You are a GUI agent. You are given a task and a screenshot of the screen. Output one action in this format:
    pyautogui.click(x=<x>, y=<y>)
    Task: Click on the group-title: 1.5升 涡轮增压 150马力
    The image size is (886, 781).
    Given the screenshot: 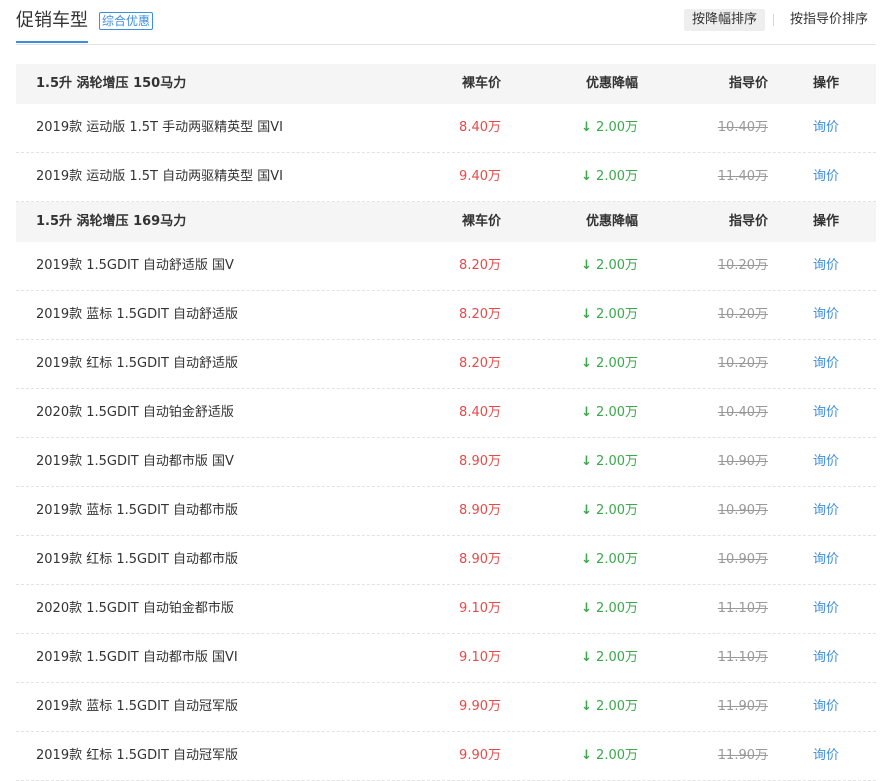 What is the action you would take?
    pyautogui.click(x=111, y=83)
    